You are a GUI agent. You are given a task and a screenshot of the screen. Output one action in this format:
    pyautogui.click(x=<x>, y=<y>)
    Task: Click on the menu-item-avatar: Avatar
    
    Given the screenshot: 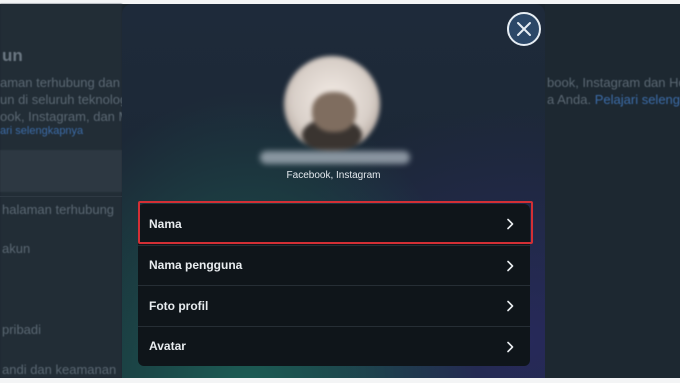 What is the action you would take?
    pyautogui.click(x=334, y=346)
    